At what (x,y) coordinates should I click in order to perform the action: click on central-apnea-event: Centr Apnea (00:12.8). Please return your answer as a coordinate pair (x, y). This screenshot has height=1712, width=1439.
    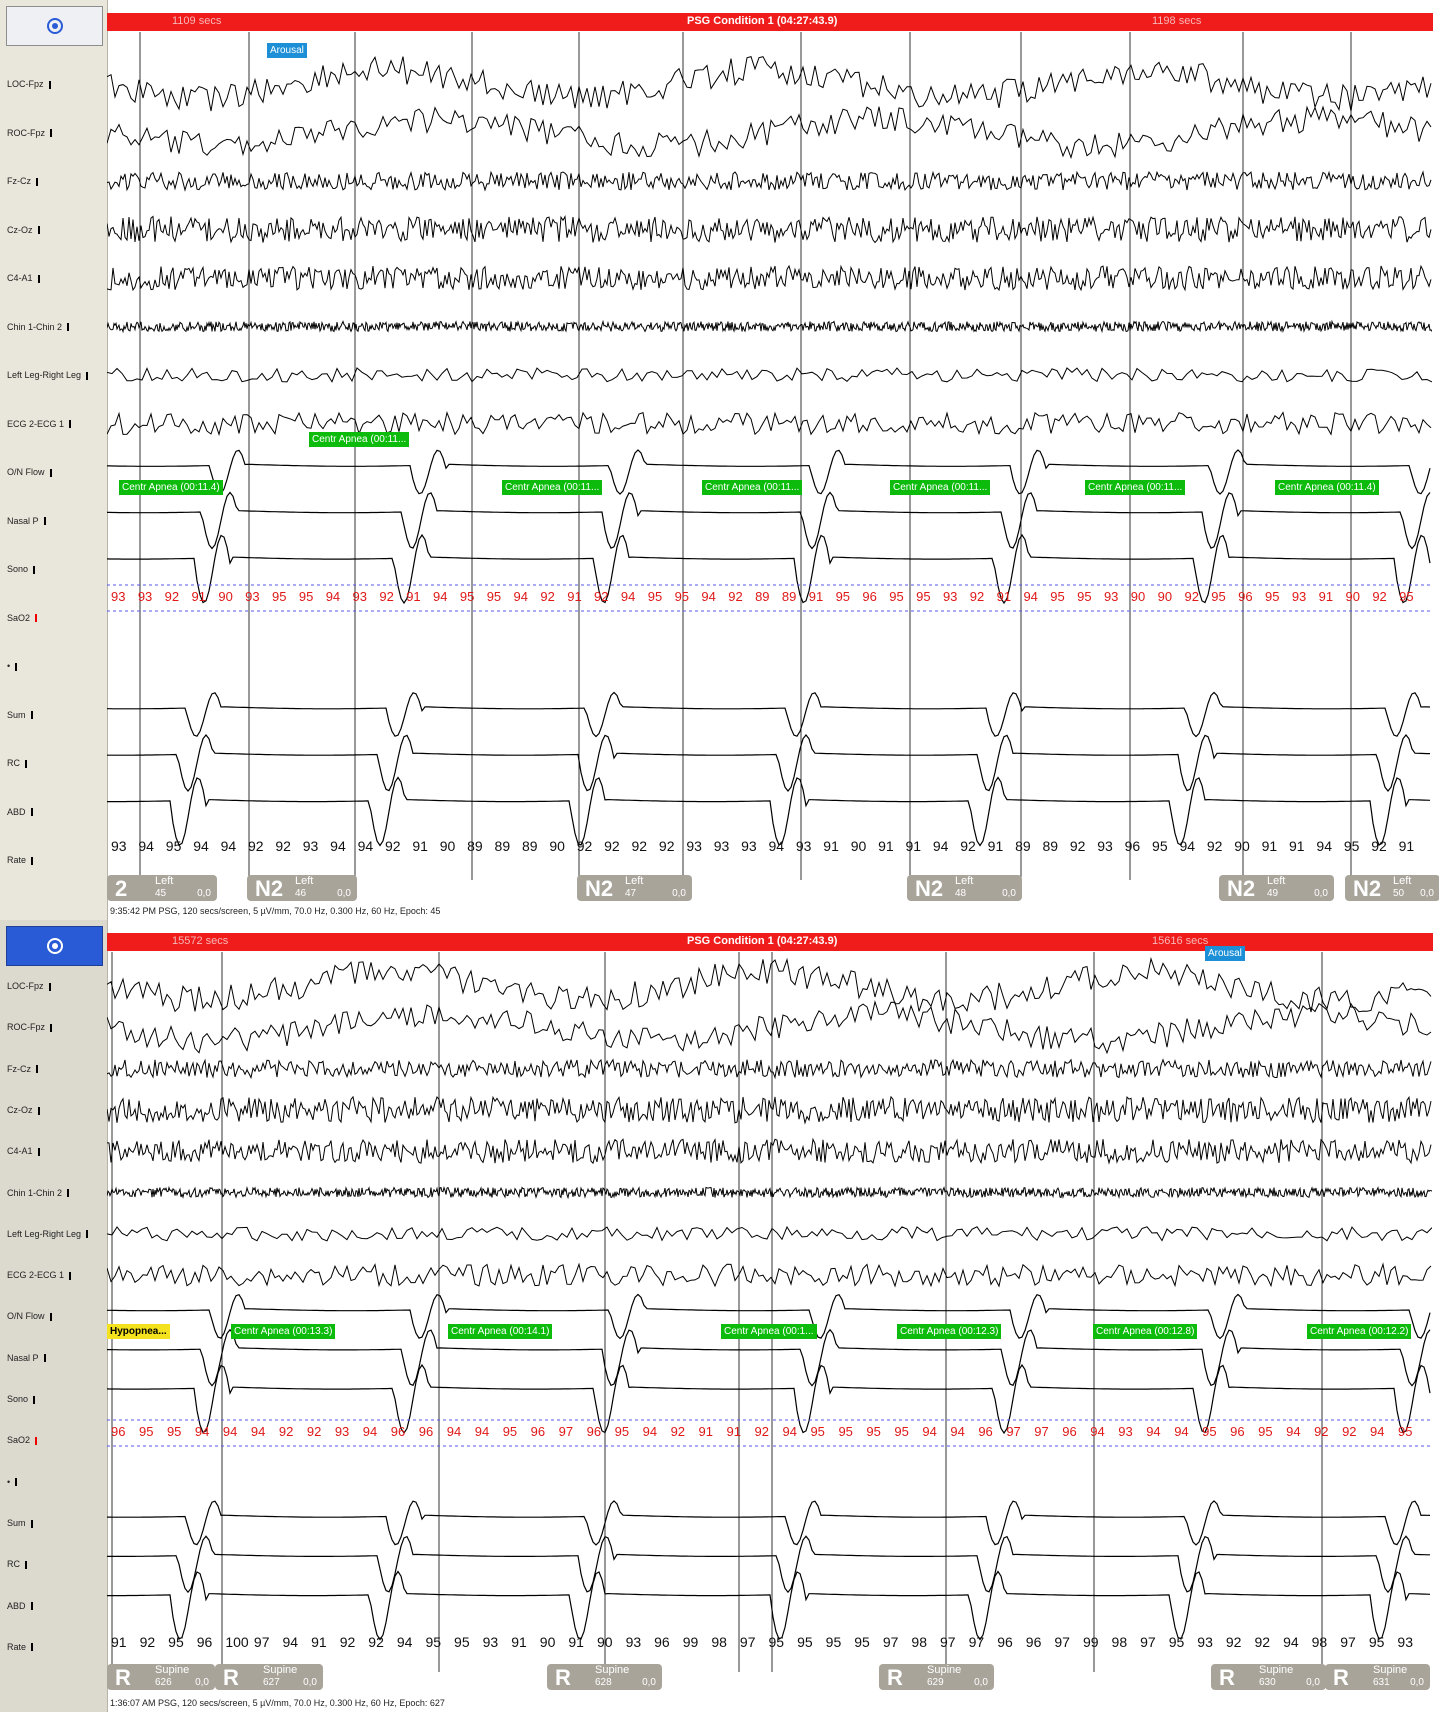
    Looking at the image, I should click on (1145, 1331).